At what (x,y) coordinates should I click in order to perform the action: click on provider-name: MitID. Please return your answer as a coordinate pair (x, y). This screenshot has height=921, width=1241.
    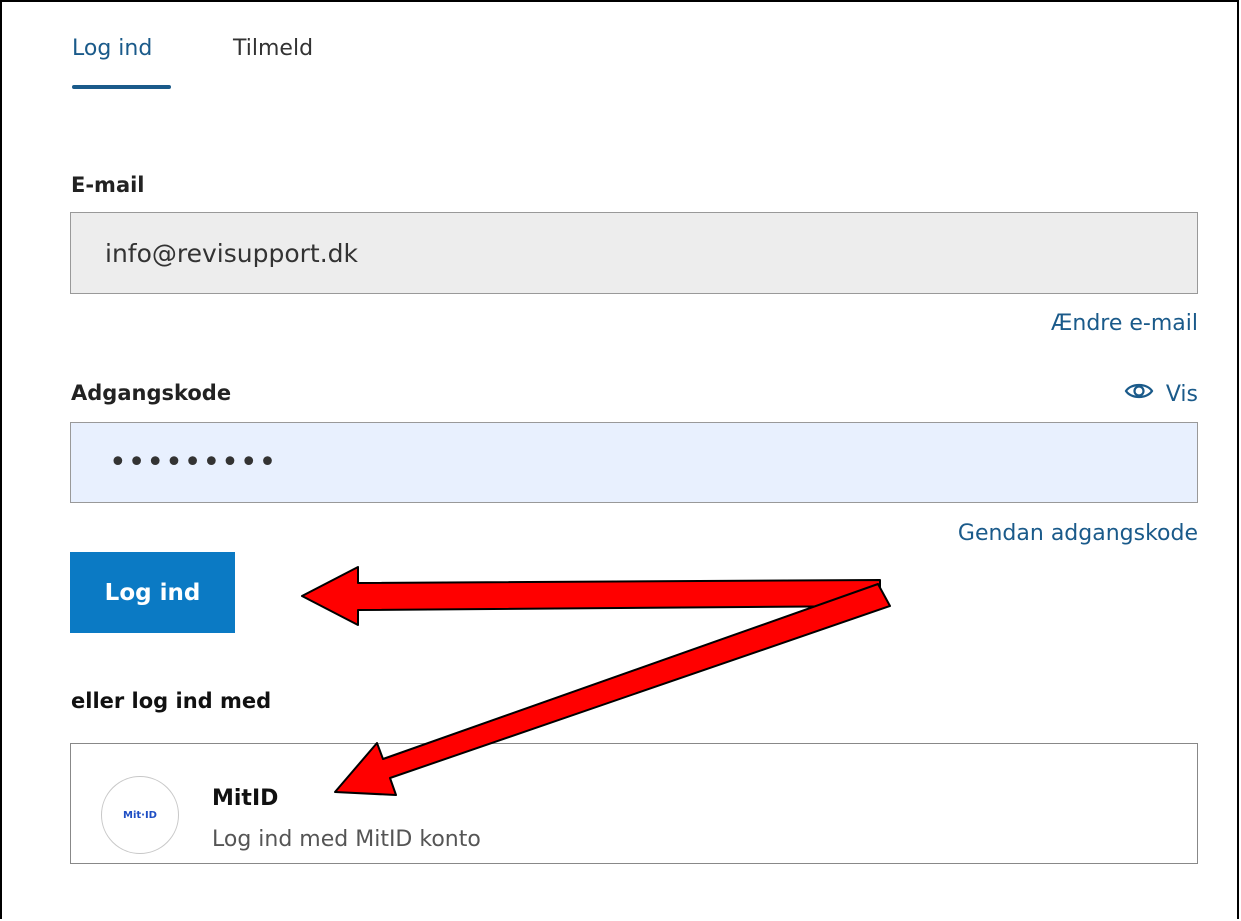
    Looking at the image, I should click on (245, 798).